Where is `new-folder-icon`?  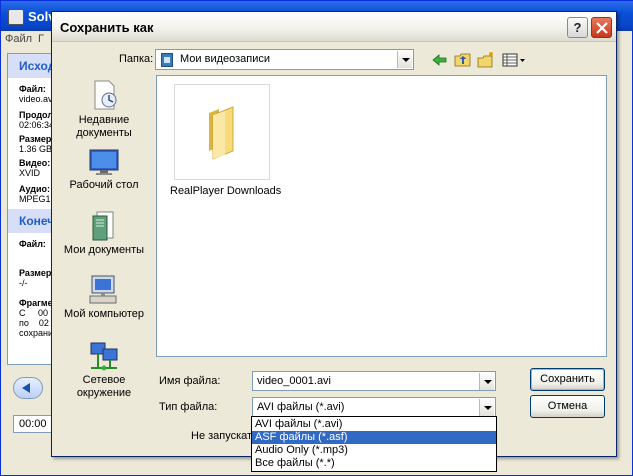 new-folder-icon is located at coordinates (485, 60).